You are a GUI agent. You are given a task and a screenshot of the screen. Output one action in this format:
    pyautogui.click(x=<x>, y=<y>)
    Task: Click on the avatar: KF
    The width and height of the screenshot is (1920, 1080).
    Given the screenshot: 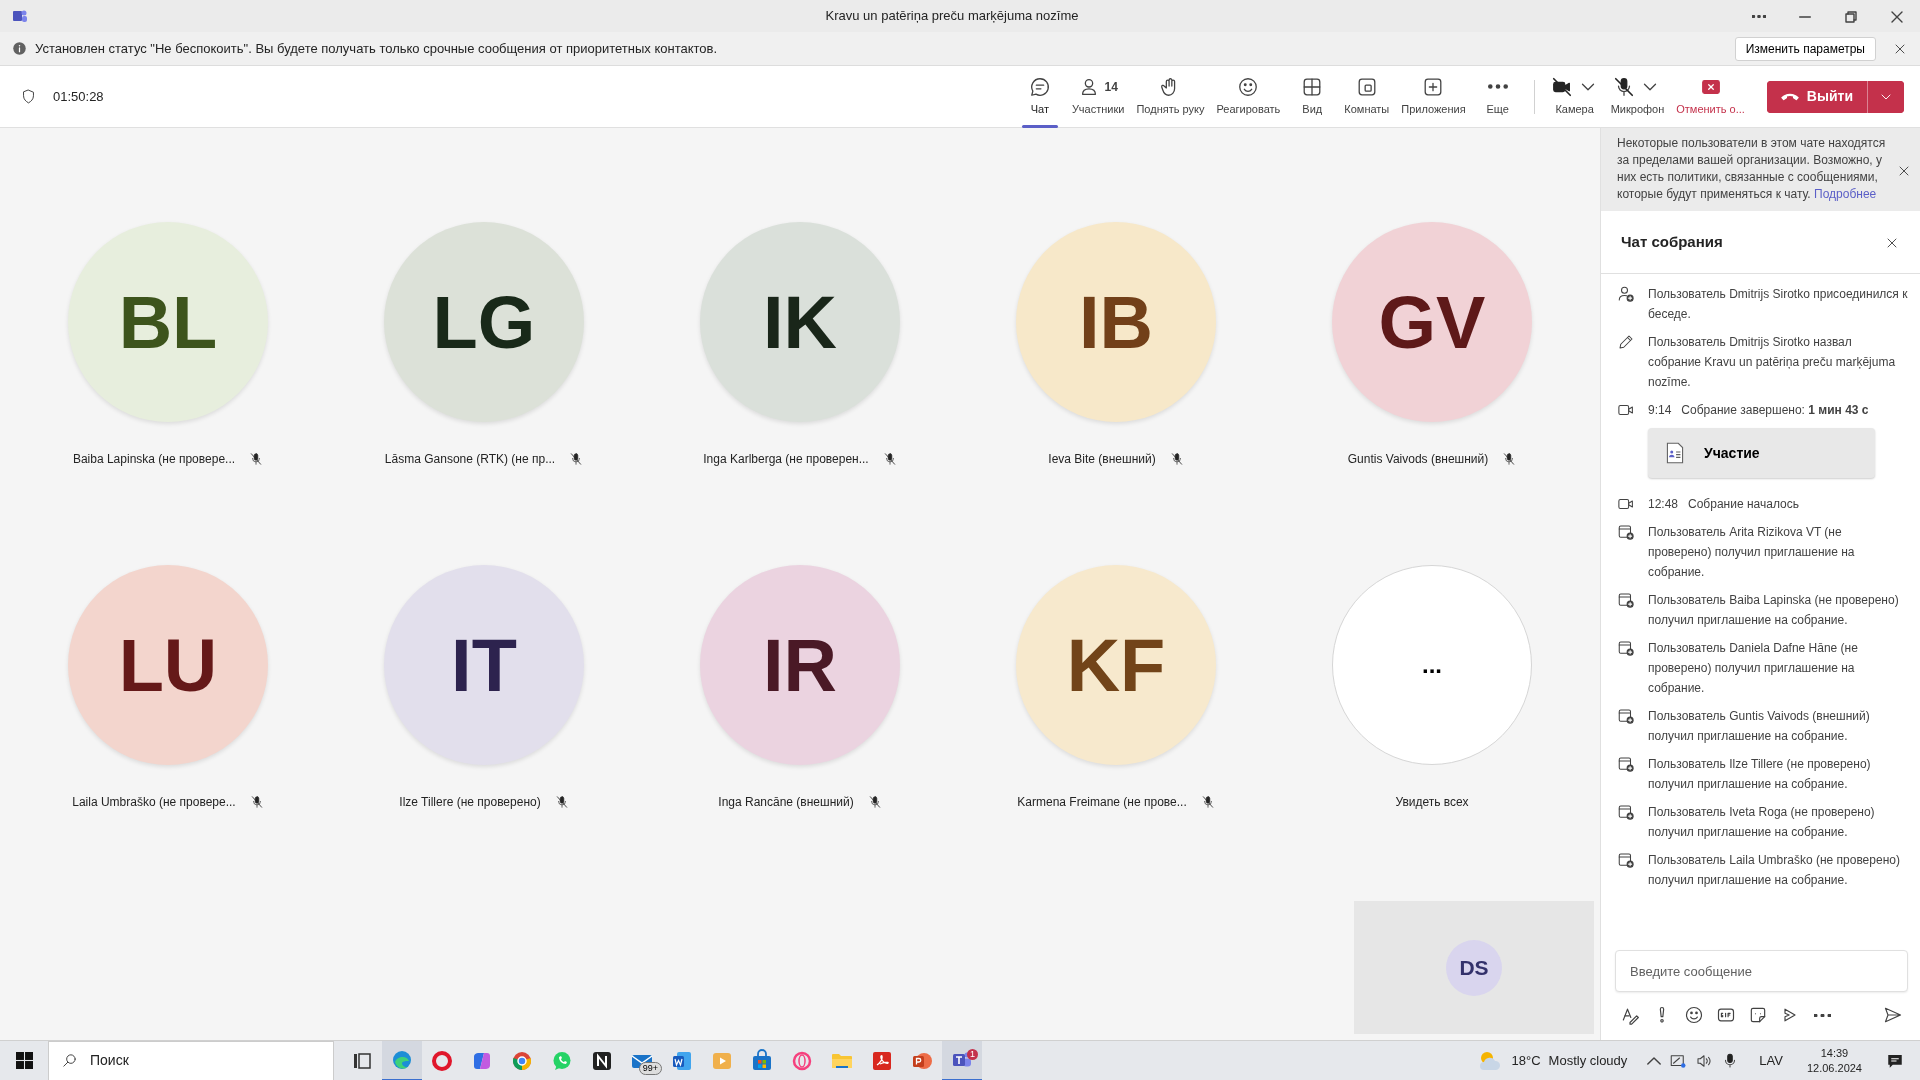 What is the action you would take?
    pyautogui.click(x=1116, y=665)
    